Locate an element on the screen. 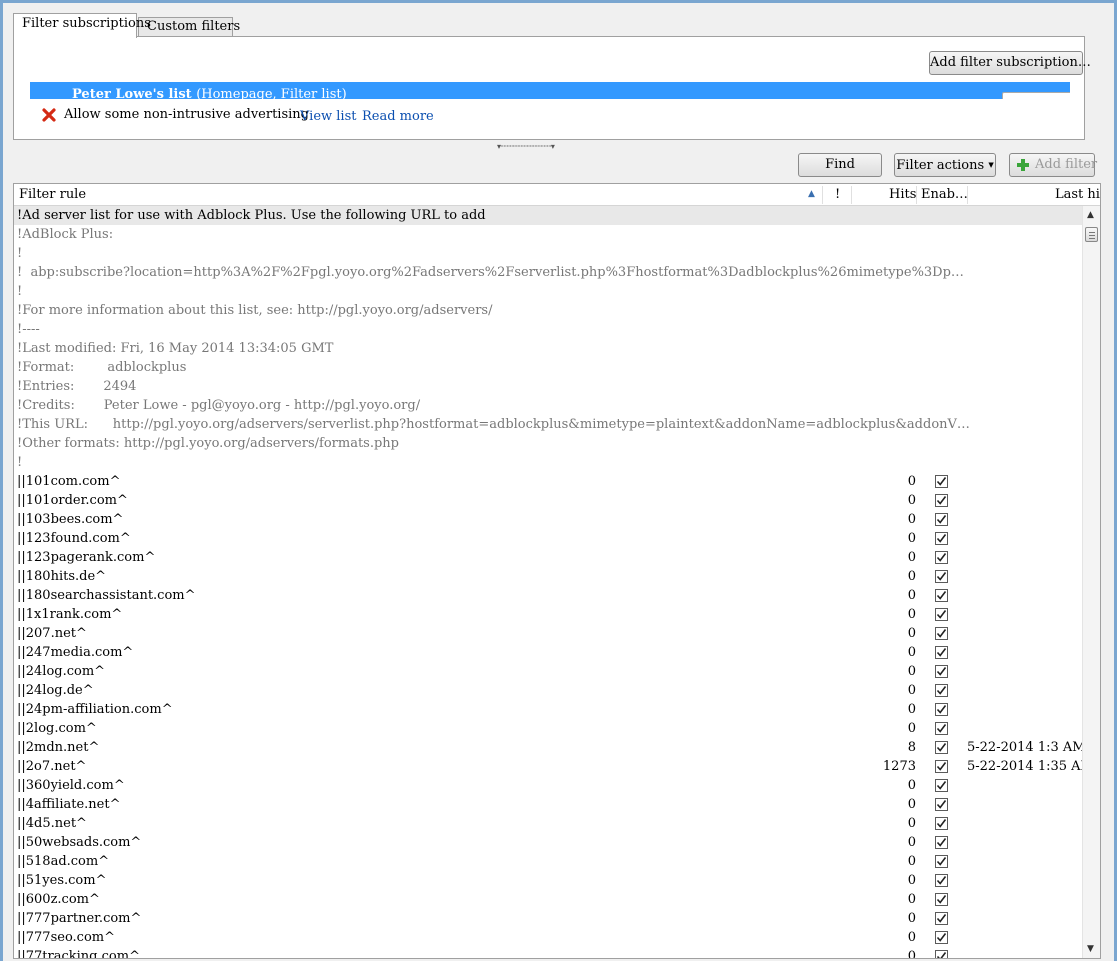 The height and width of the screenshot is (961, 1117). filter-row: ||518ad.com^ 0 is located at coordinates (548, 861).